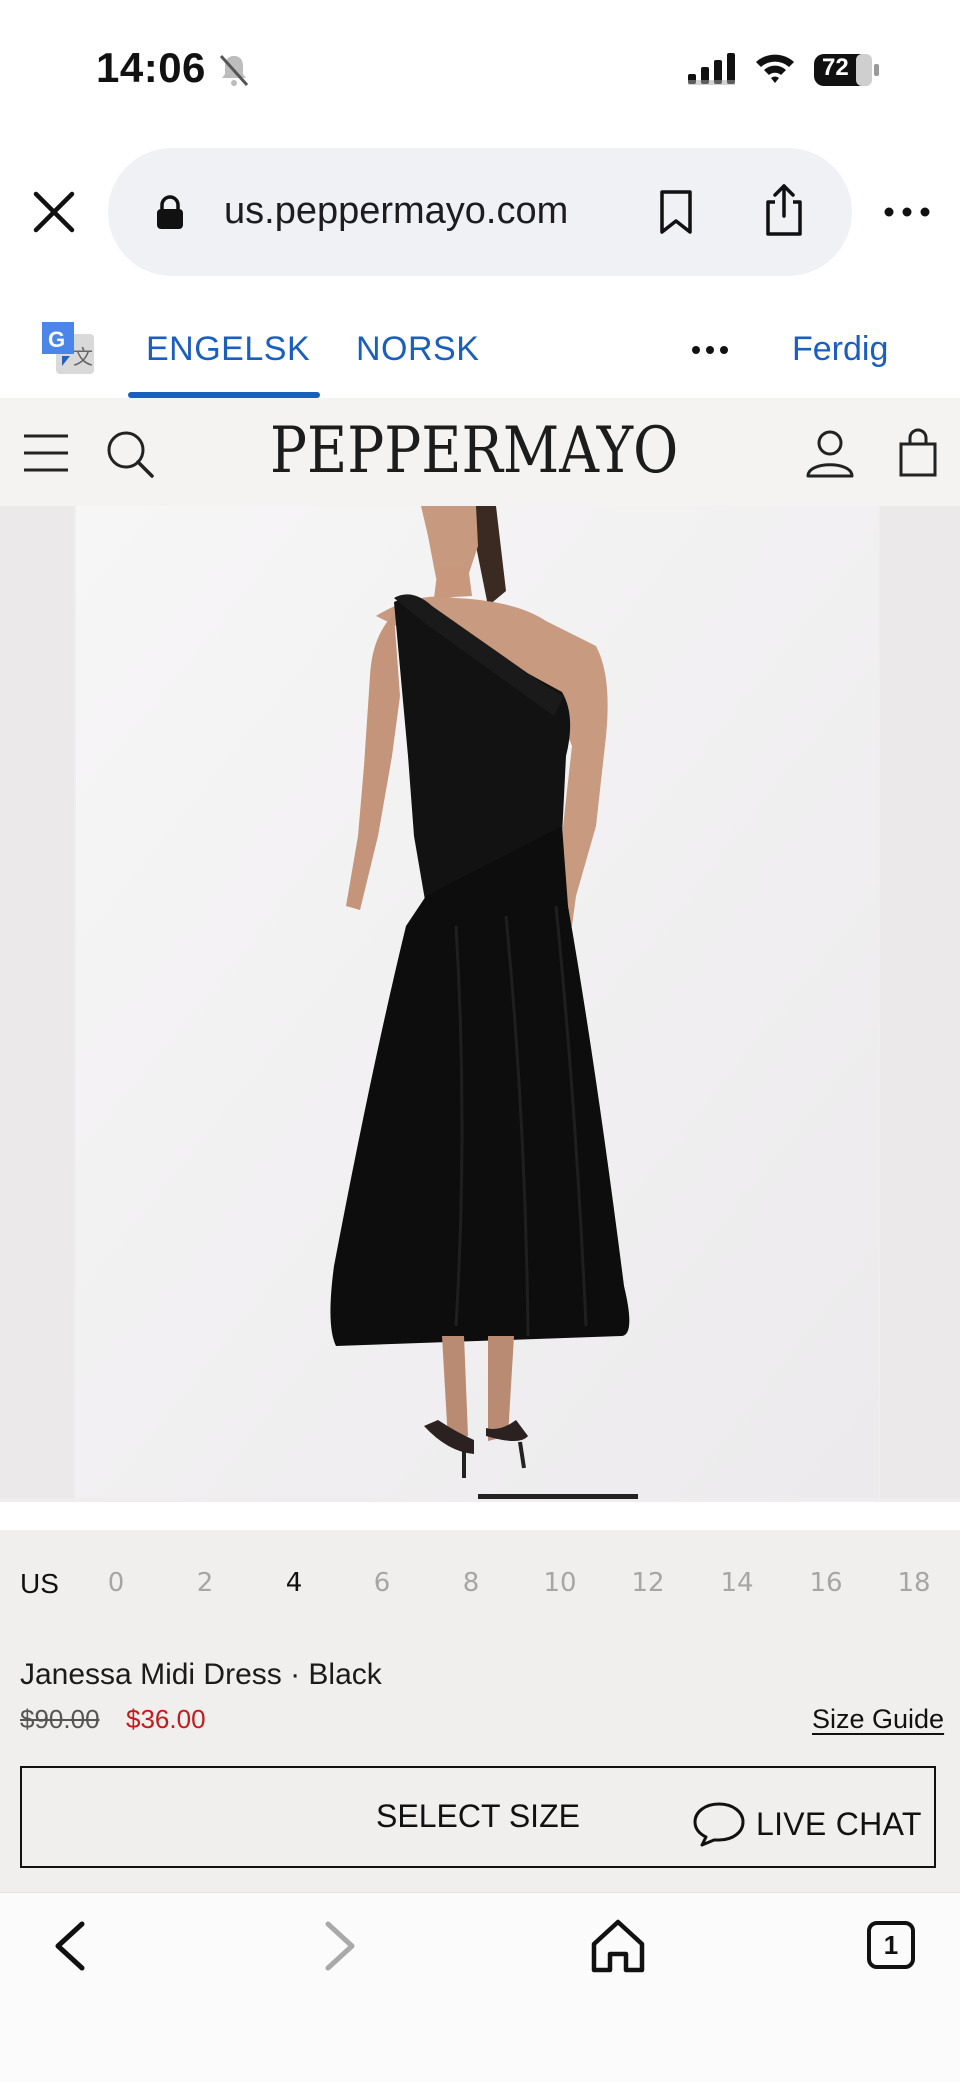 This screenshot has height=2082, width=960. What do you see at coordinates (228, 349) in the screenshot?
I see `tab-engelsk: ENGELSK` at bounding box center [228, 349].